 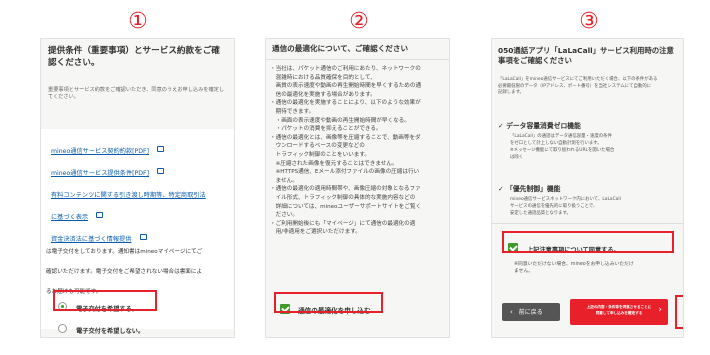 I want to click on chevron-right-icon: ›, so click(x=660, y=310).